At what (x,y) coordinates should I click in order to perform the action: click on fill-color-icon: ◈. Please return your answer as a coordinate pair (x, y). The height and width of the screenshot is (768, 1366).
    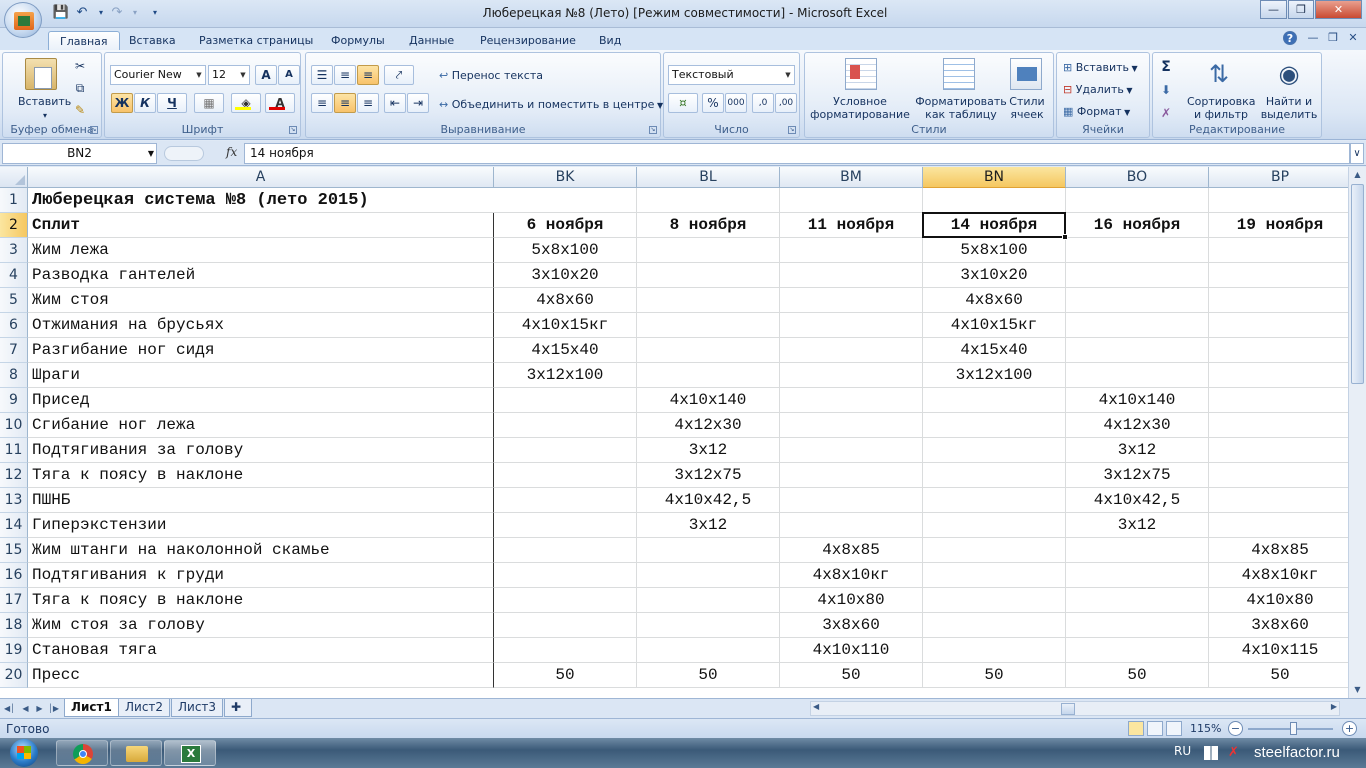
    Looking at the image, I should click on (246, 103).